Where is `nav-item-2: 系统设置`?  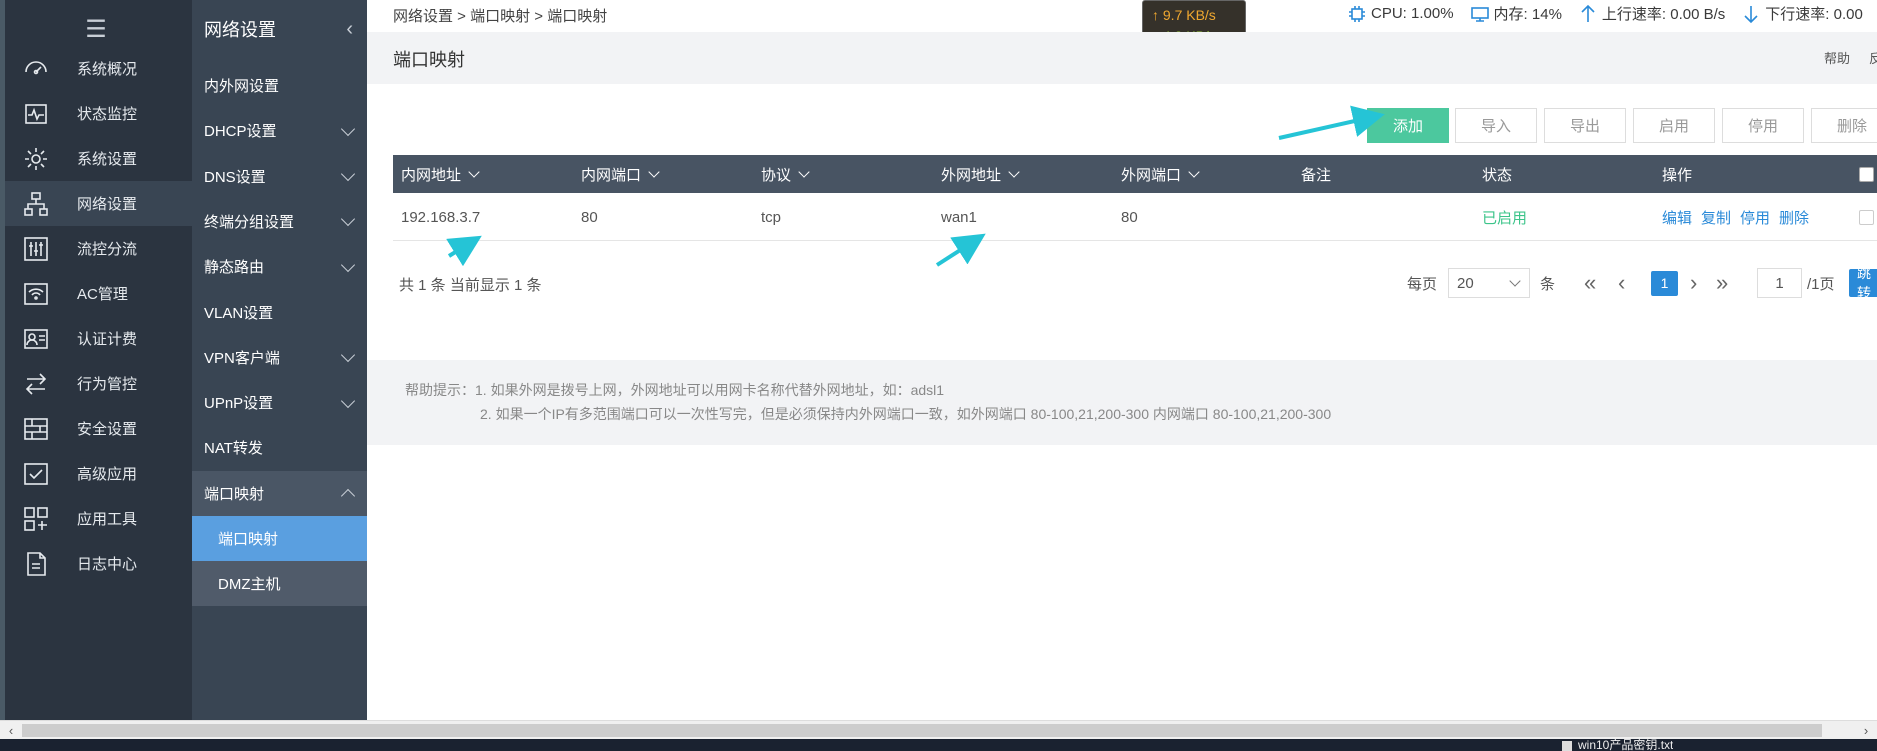
nav-item-2: 系统设置 is located at coordinates (98, 158).